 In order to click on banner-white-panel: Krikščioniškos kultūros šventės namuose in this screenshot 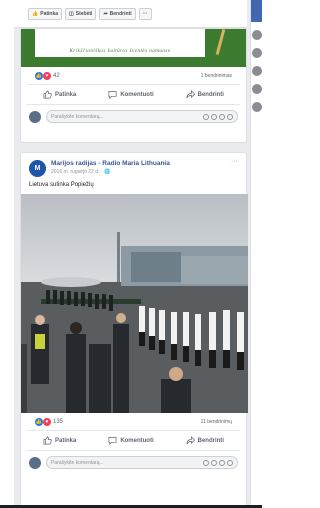, I will do `click(120, 43)`.